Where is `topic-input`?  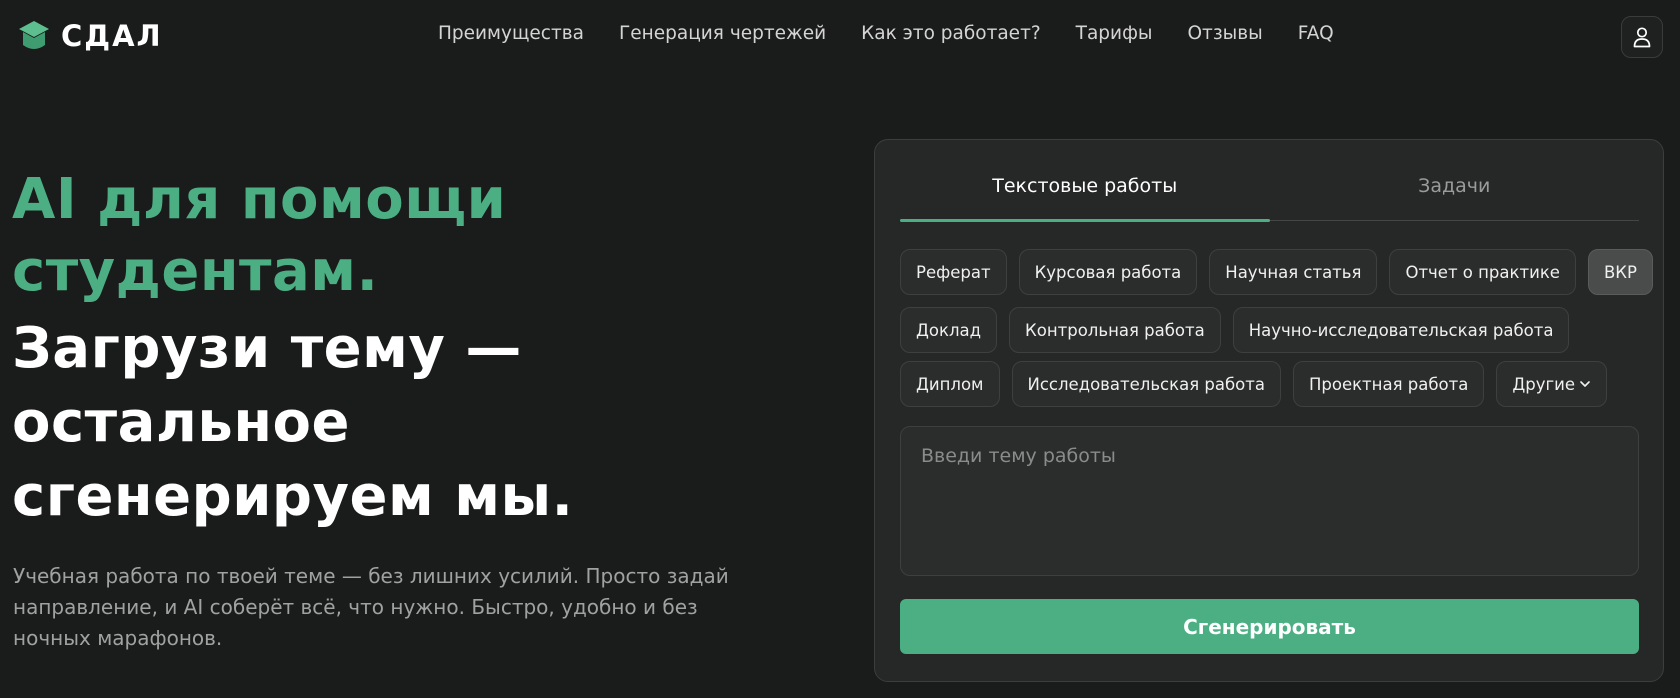 topic-input is located at coordinates (1269, 501).